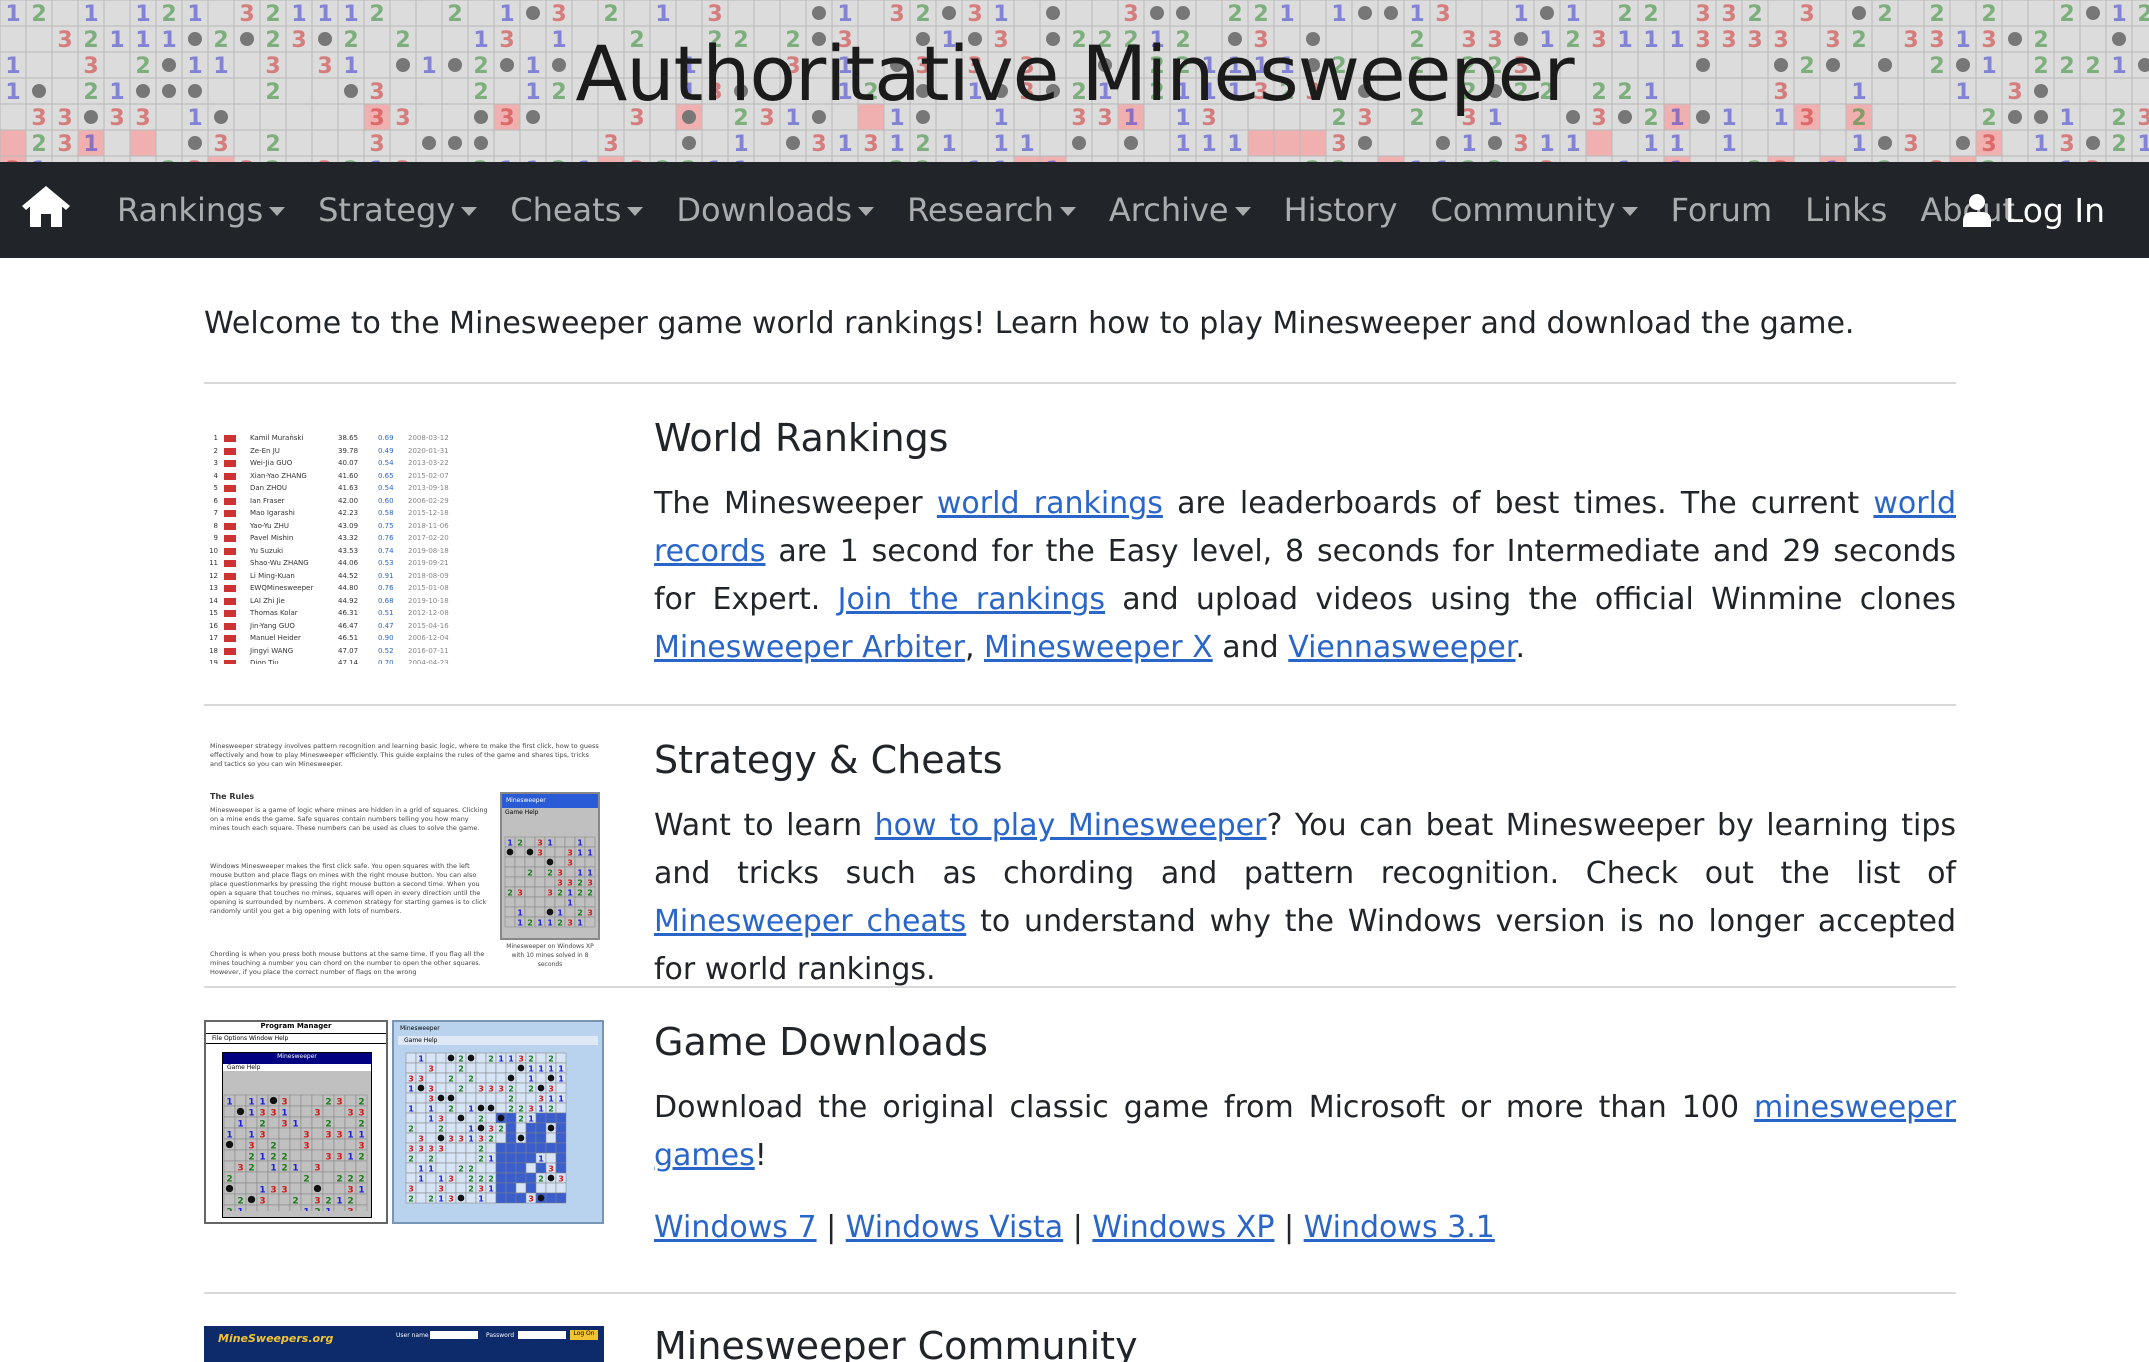 The image size is (2149, 1362). I want to click on link-viennasweeper: Viennasweeper, so click(1401, 647).